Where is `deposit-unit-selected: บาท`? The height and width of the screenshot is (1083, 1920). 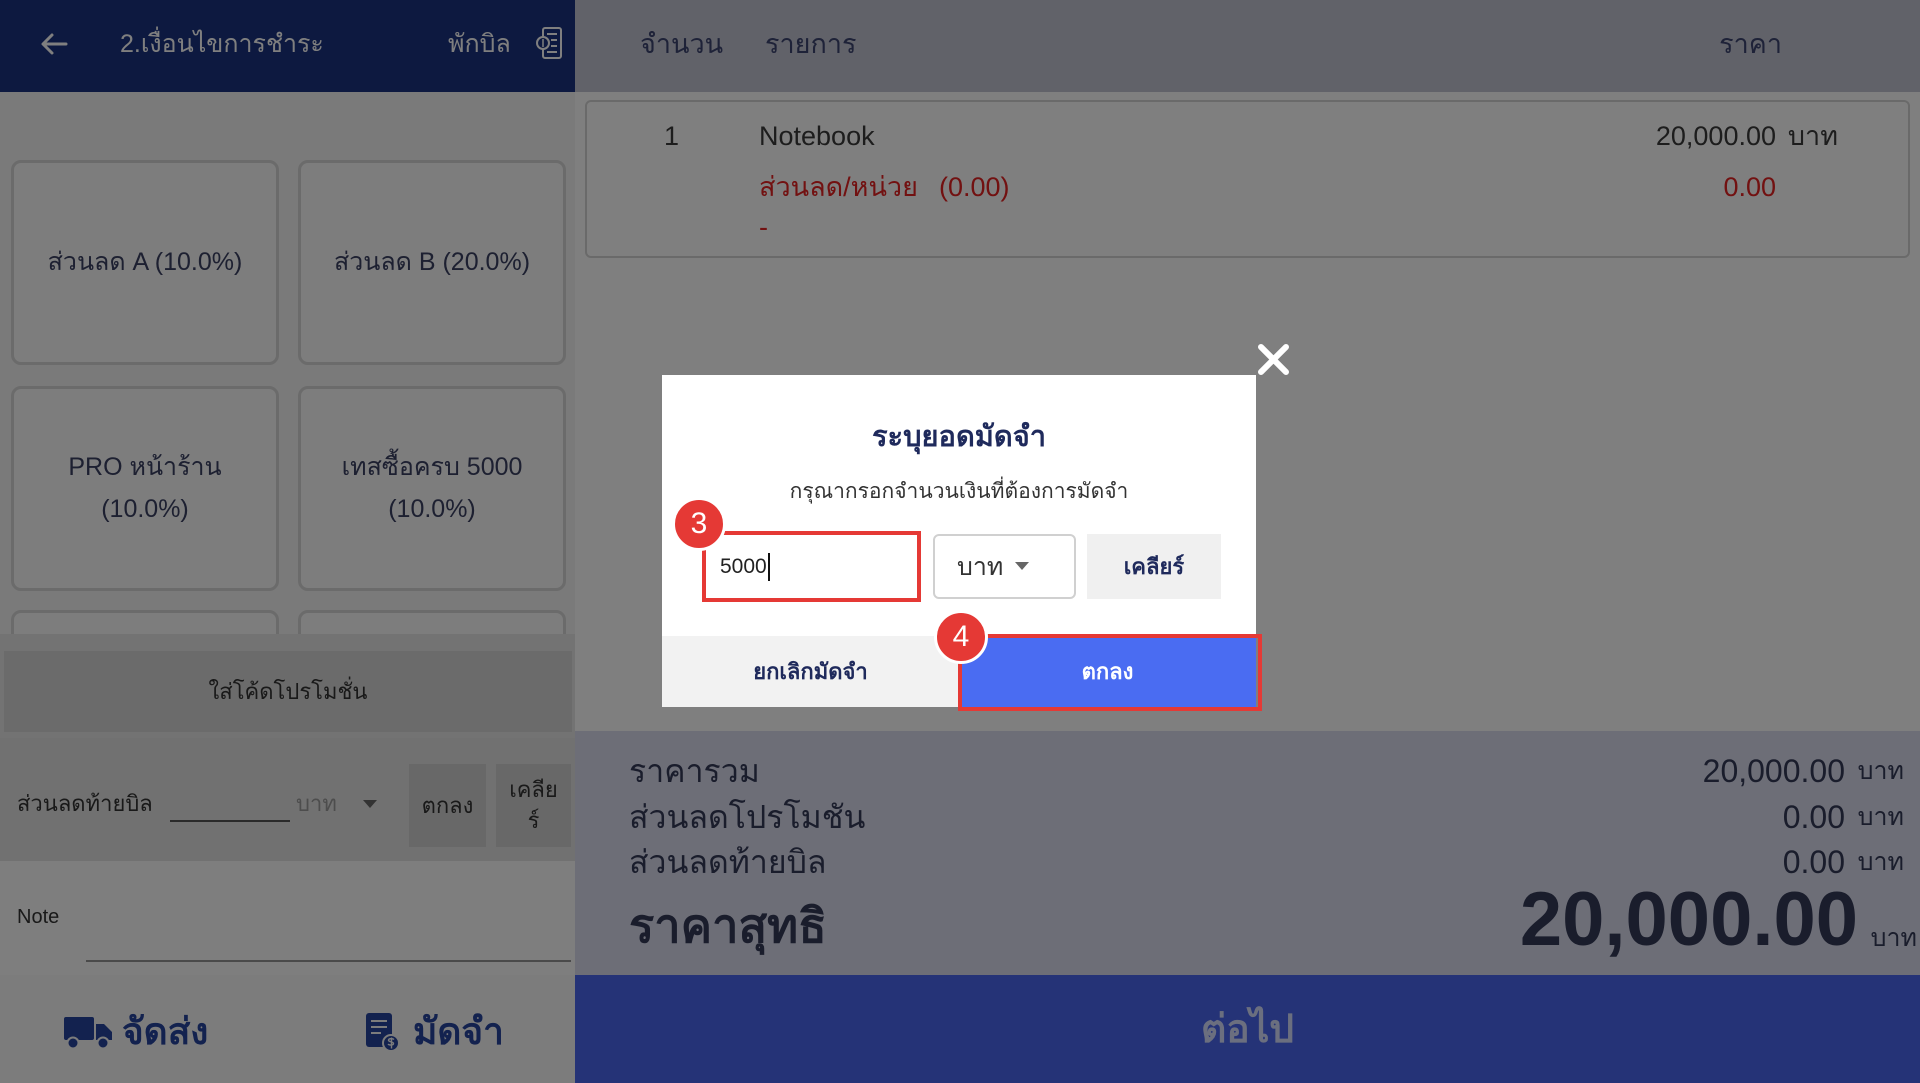 deposit-unit-selected: บาท is located at coordinates (980, 566).